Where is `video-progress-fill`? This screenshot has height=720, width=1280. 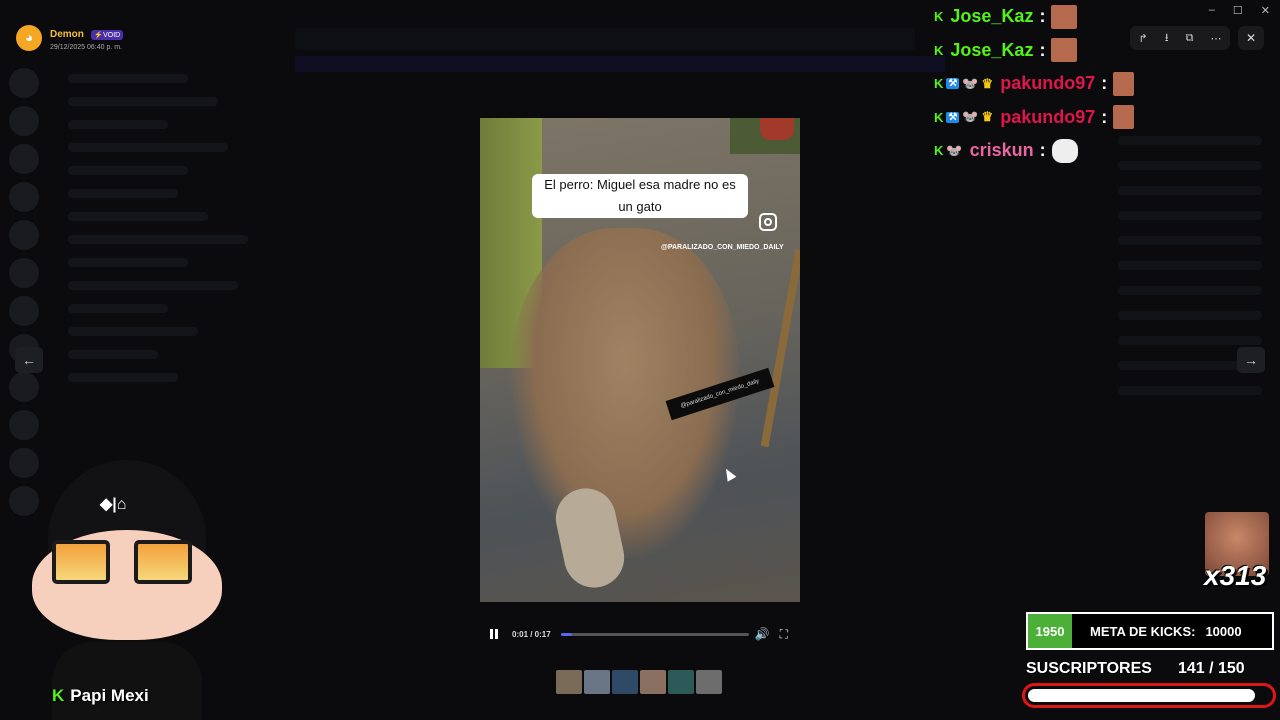
video-progress-fill is located at coordinates (566, 634).